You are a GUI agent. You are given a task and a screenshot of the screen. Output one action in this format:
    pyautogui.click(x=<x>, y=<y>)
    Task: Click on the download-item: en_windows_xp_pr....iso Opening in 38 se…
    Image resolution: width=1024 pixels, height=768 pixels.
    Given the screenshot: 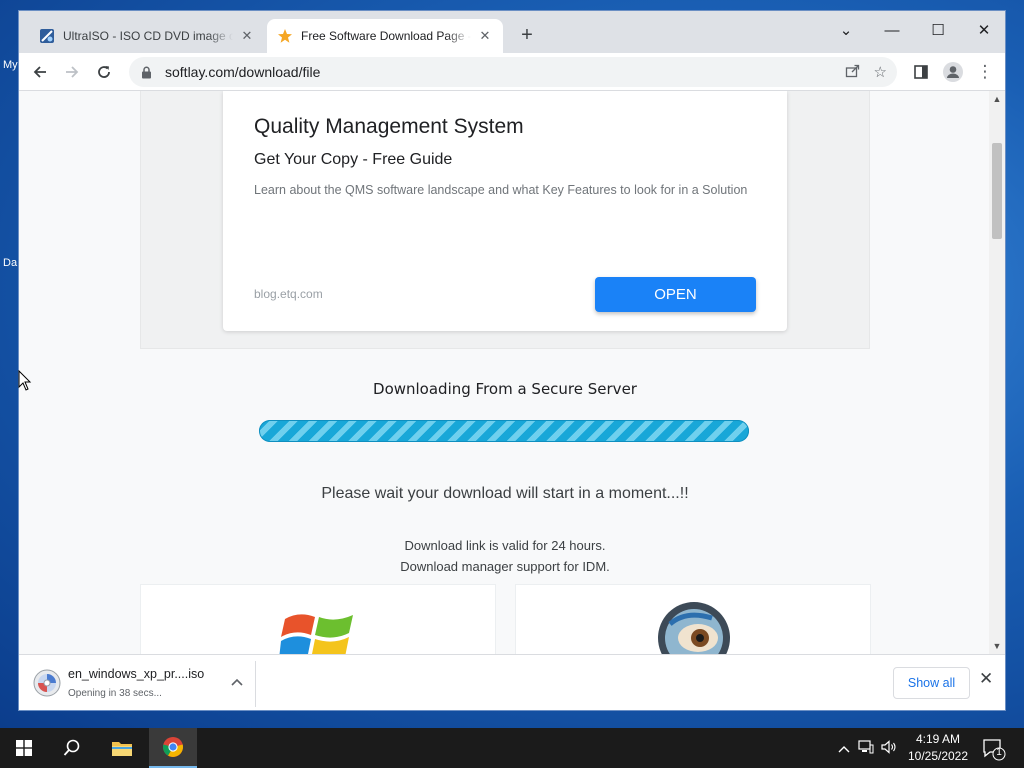 What is the action you would take?
    pyautogui.click(x=143, y=684)
    